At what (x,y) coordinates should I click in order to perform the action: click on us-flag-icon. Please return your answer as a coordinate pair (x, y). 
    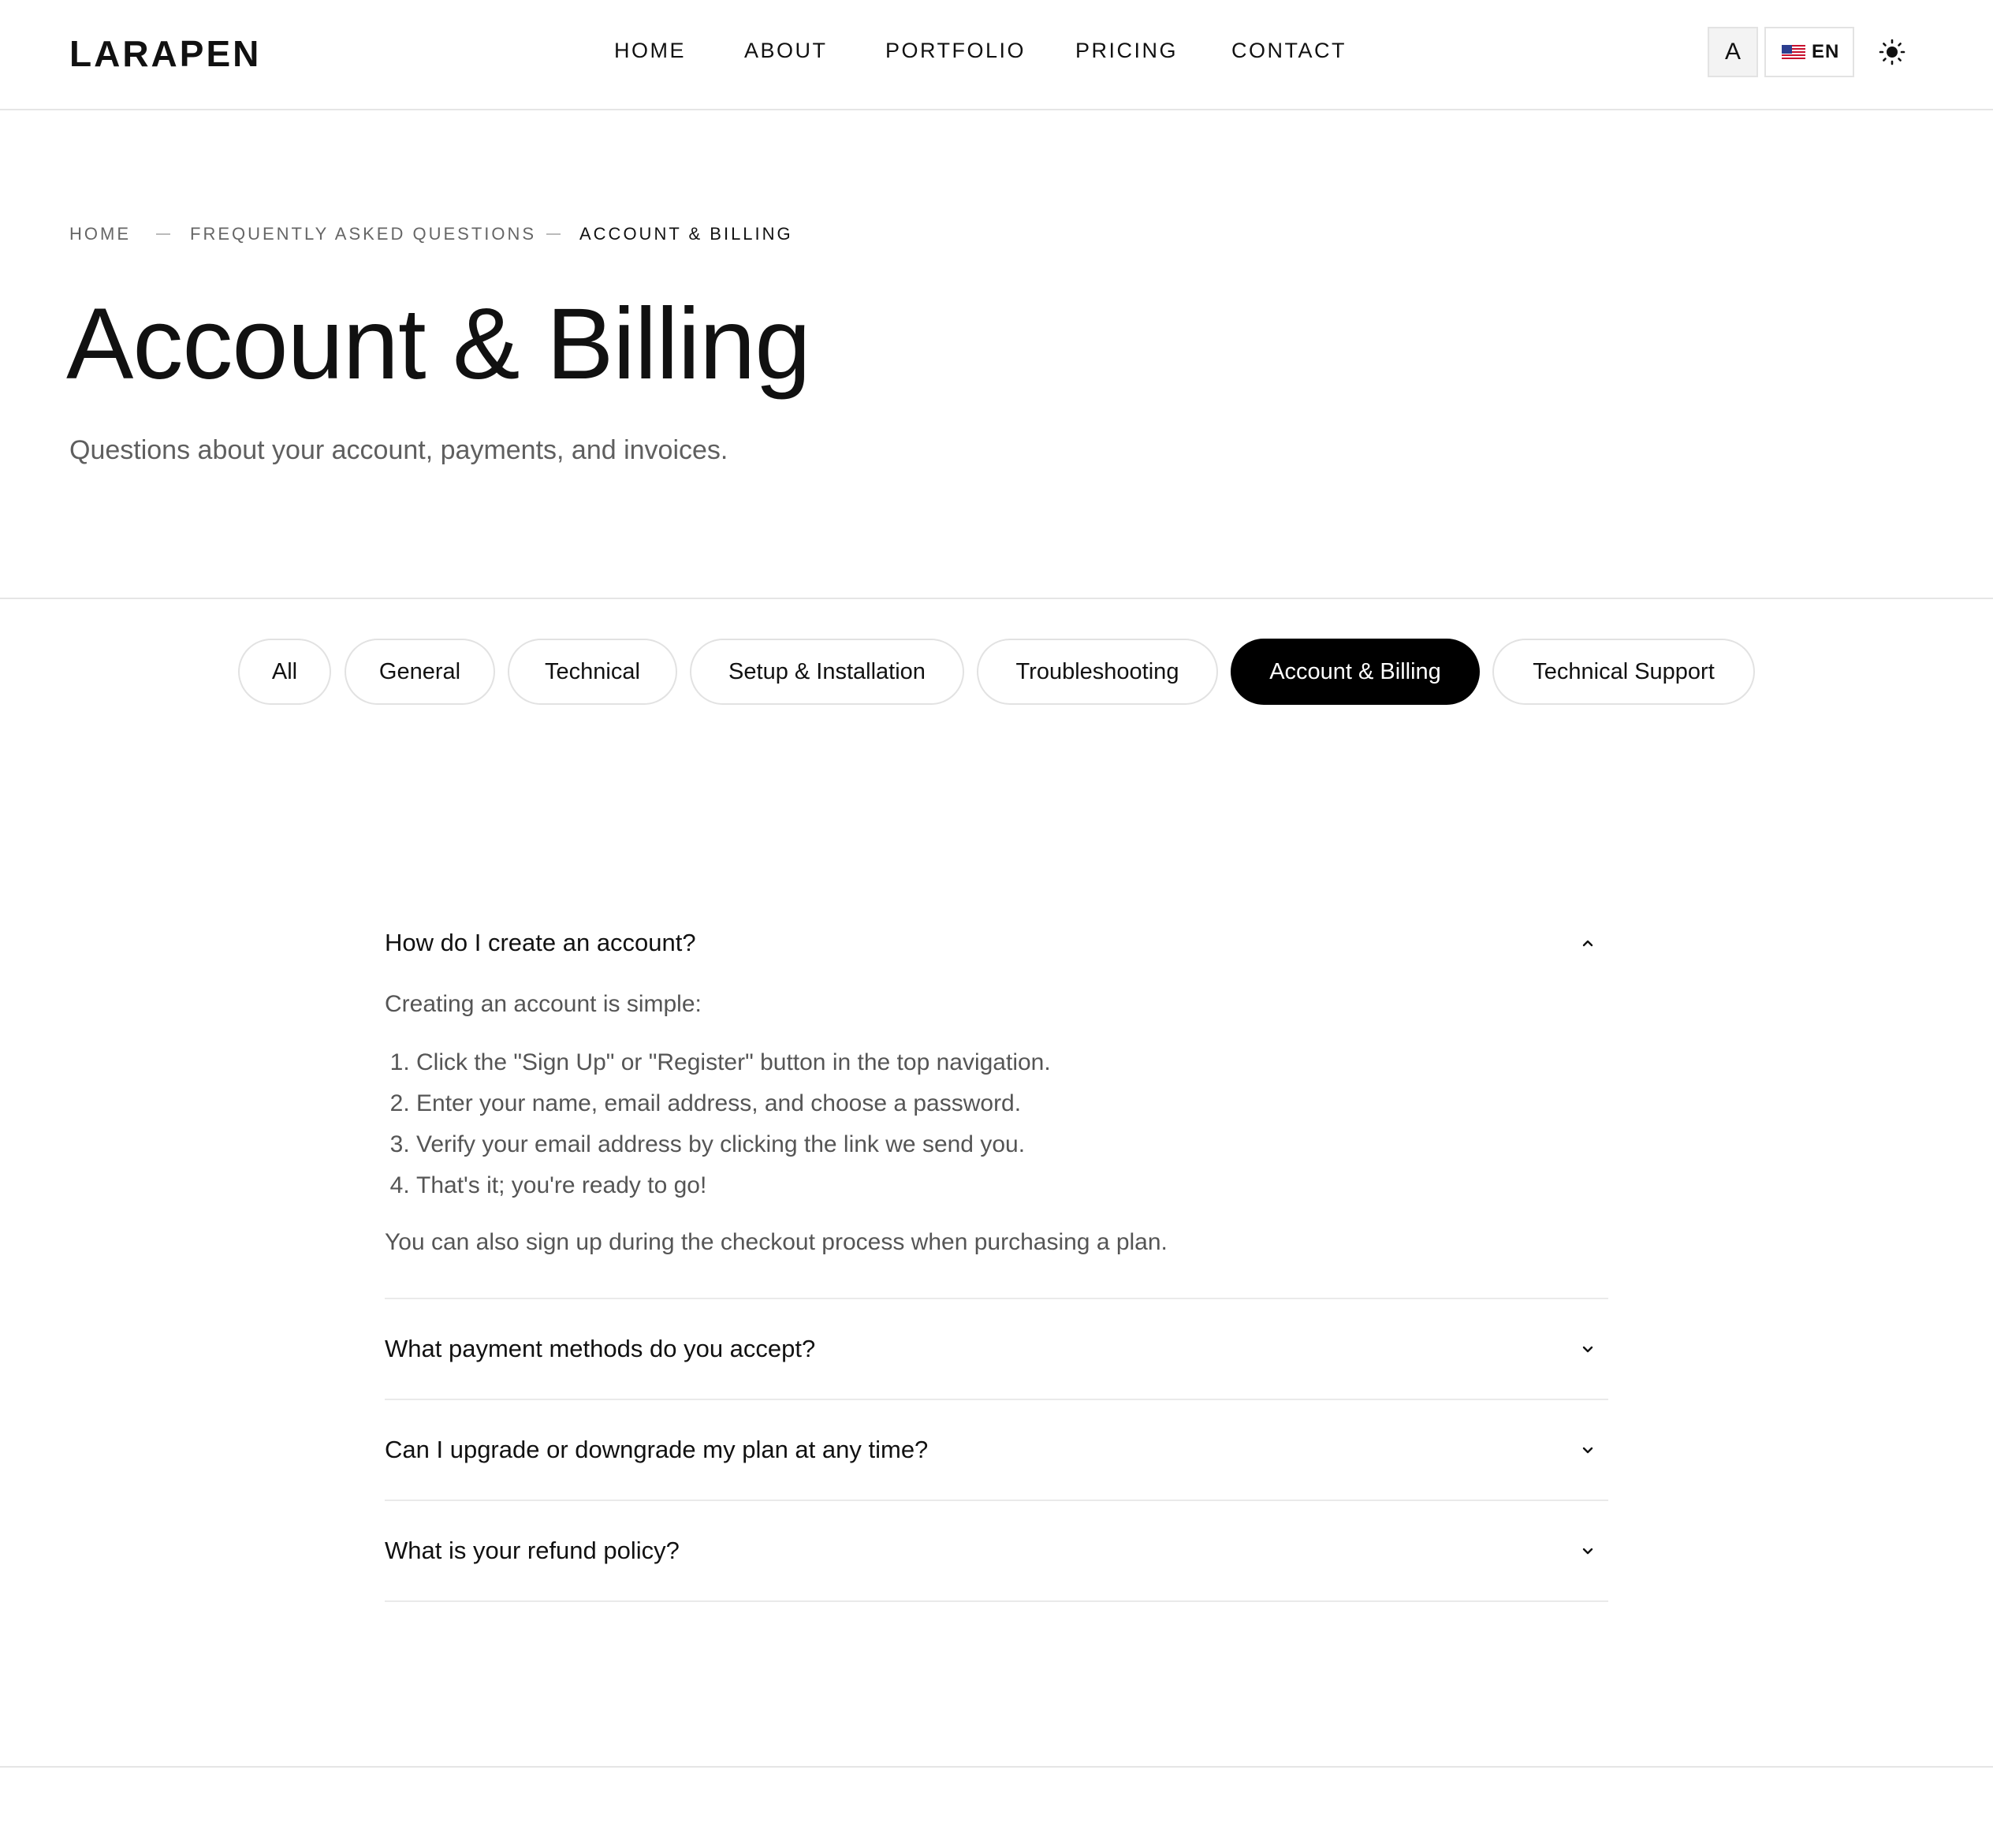
    Looking at the image, I should click on (1794, 53).